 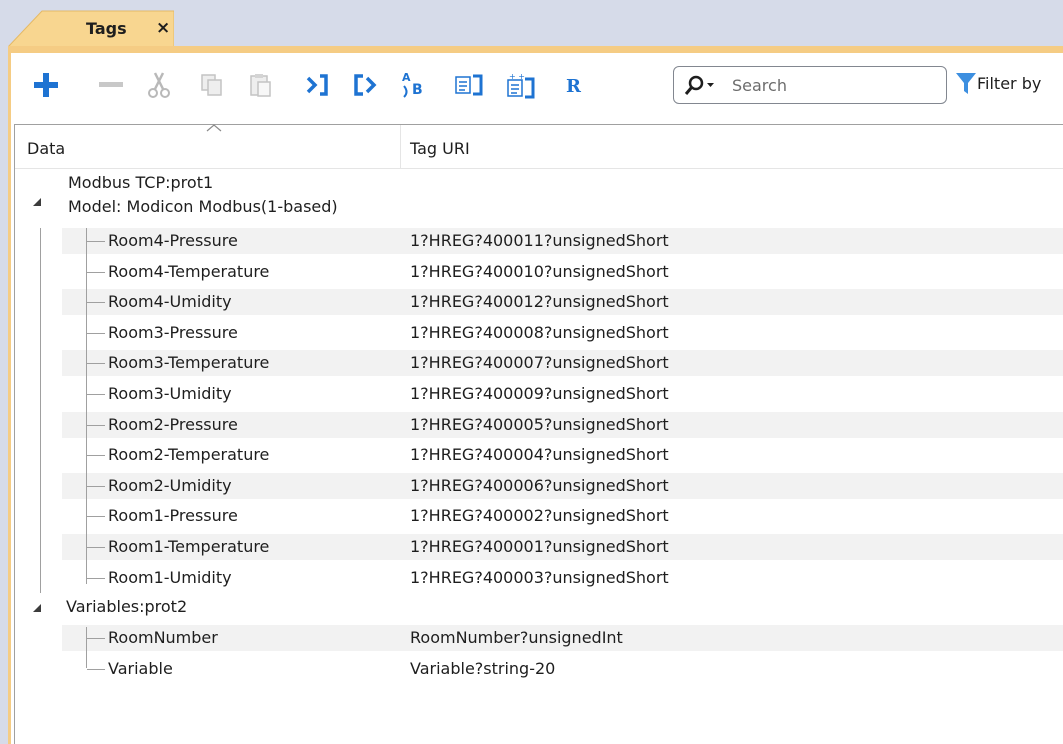 I want to click on group-title-model: Model: Modicon Modbus(1-based), so click(x=203, y=206).